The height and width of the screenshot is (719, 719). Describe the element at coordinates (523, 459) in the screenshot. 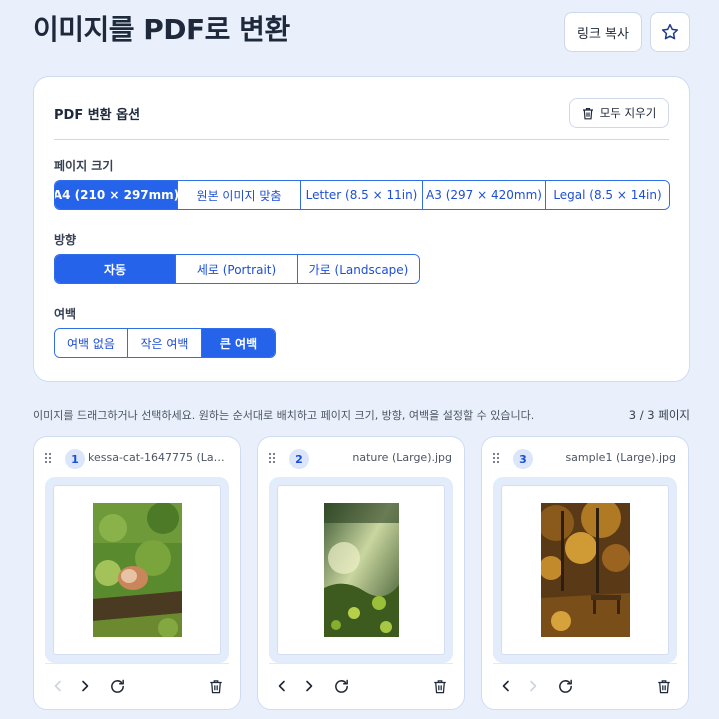

I see `page-number-badge: 3` at that location.